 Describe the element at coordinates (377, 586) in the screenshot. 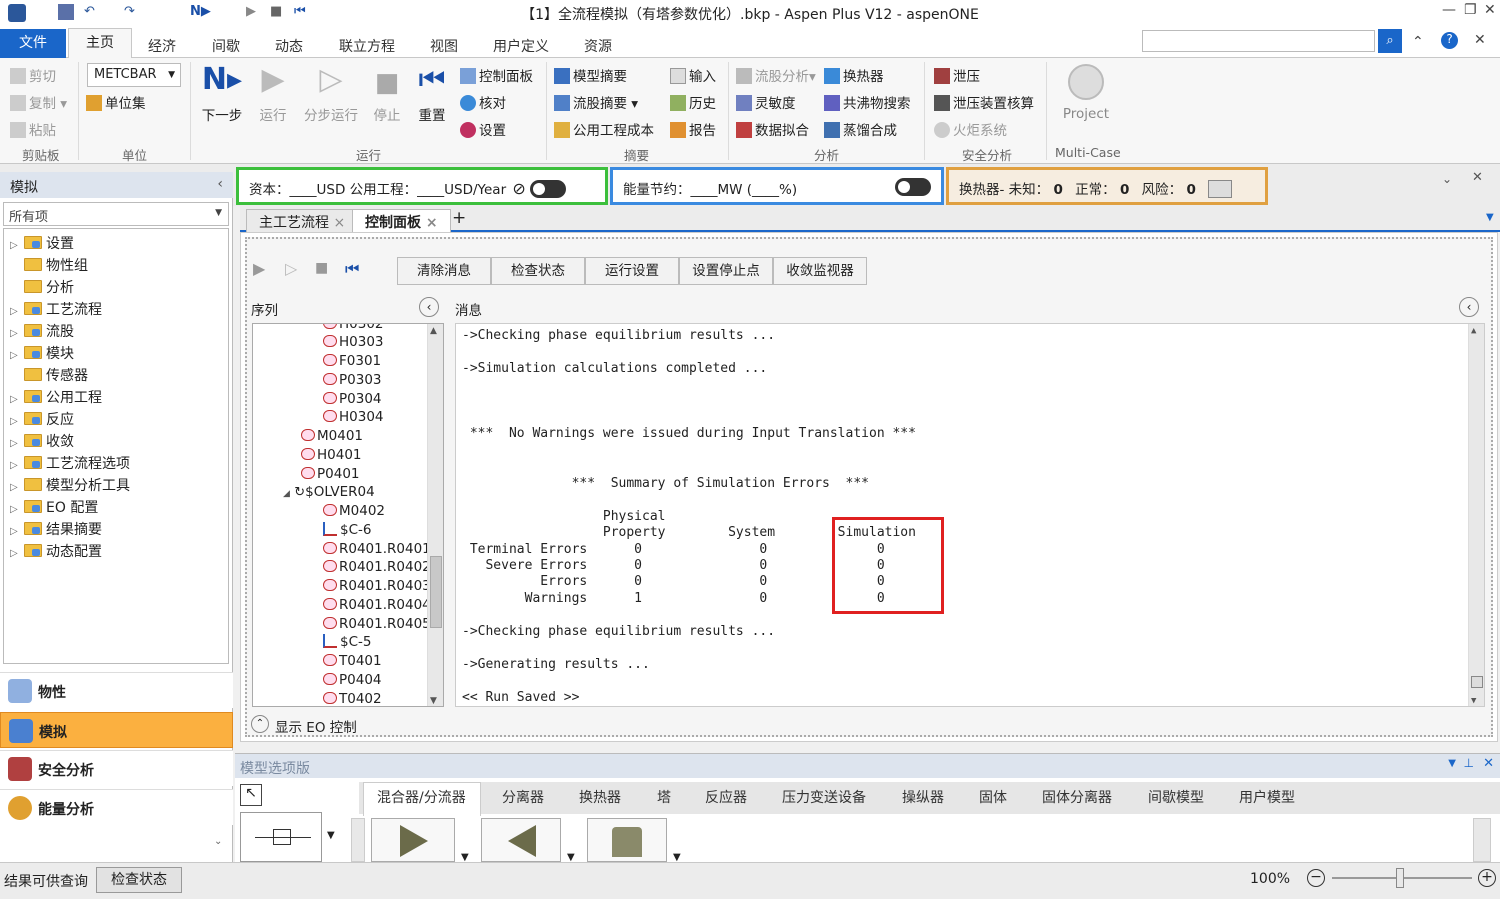

I see `sequence-item: R0401.R0403` at that location.